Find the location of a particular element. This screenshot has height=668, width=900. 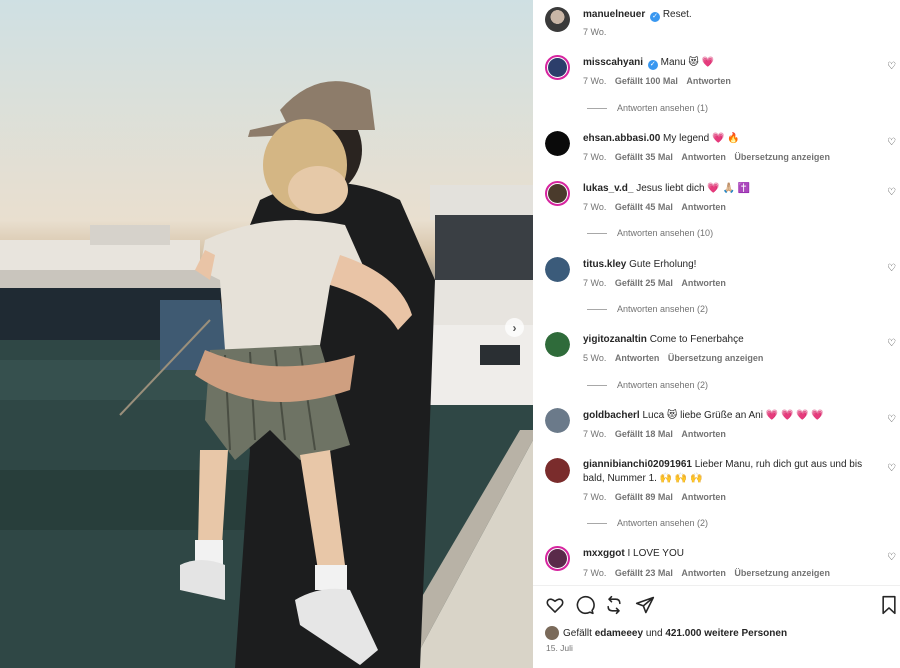

comment-body: Jesus liebt dich 💗 🙏🏼 ✝️ is located at coordinates (693, 188).